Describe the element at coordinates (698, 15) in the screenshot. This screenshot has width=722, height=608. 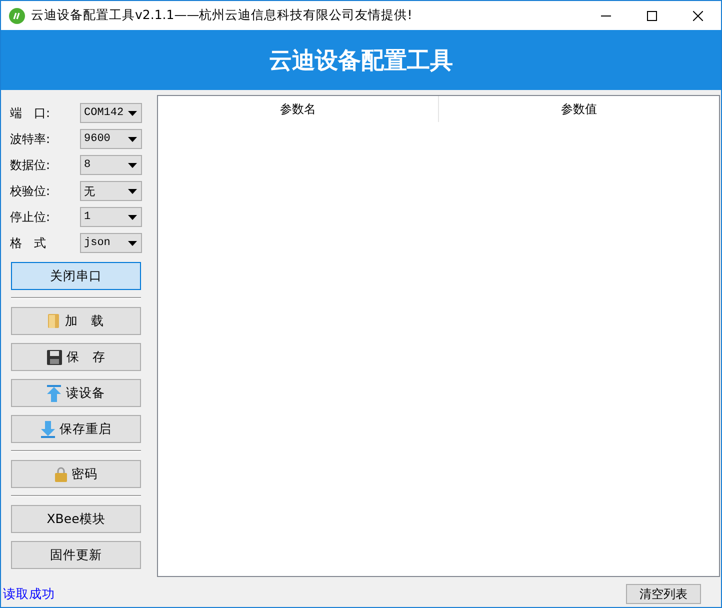
I see `close-icon` at that location.